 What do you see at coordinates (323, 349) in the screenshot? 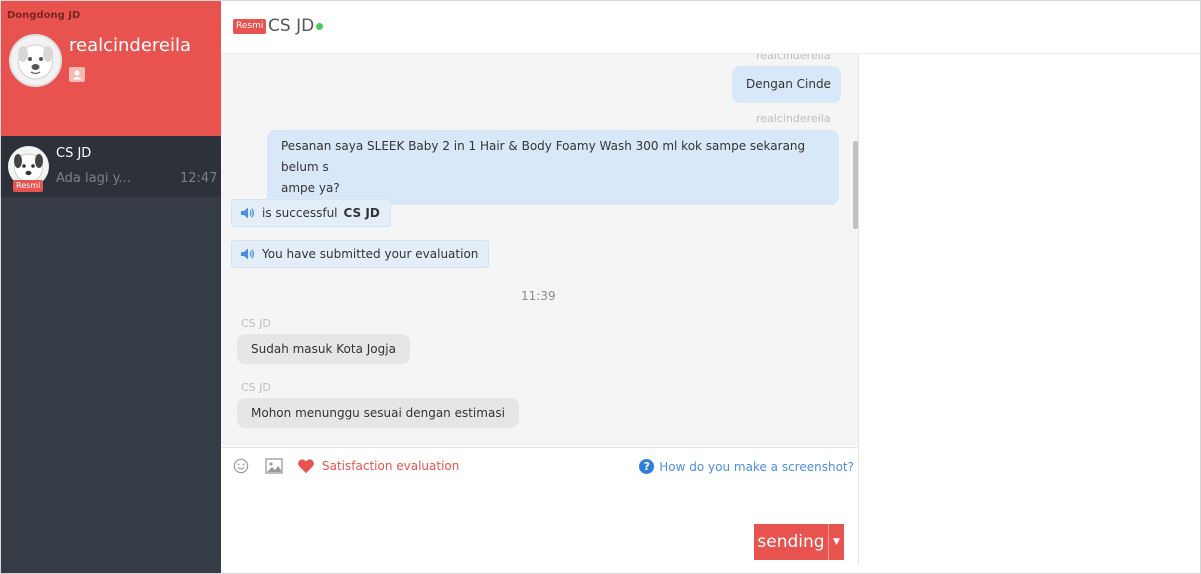
I see `message-bubble-received: Sudah masuk Kota Jogja` at bounding box center [323, 349].